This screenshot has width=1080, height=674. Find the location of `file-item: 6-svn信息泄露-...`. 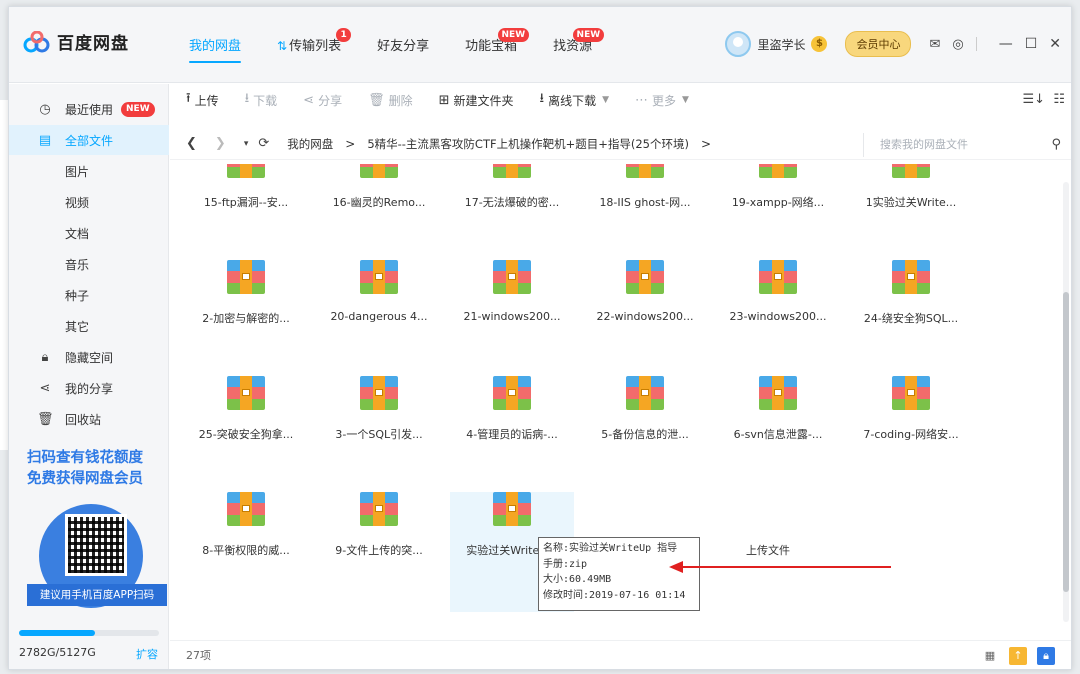

file-item: 6-svn信息泄露-... is located at coordinates (778, 436).